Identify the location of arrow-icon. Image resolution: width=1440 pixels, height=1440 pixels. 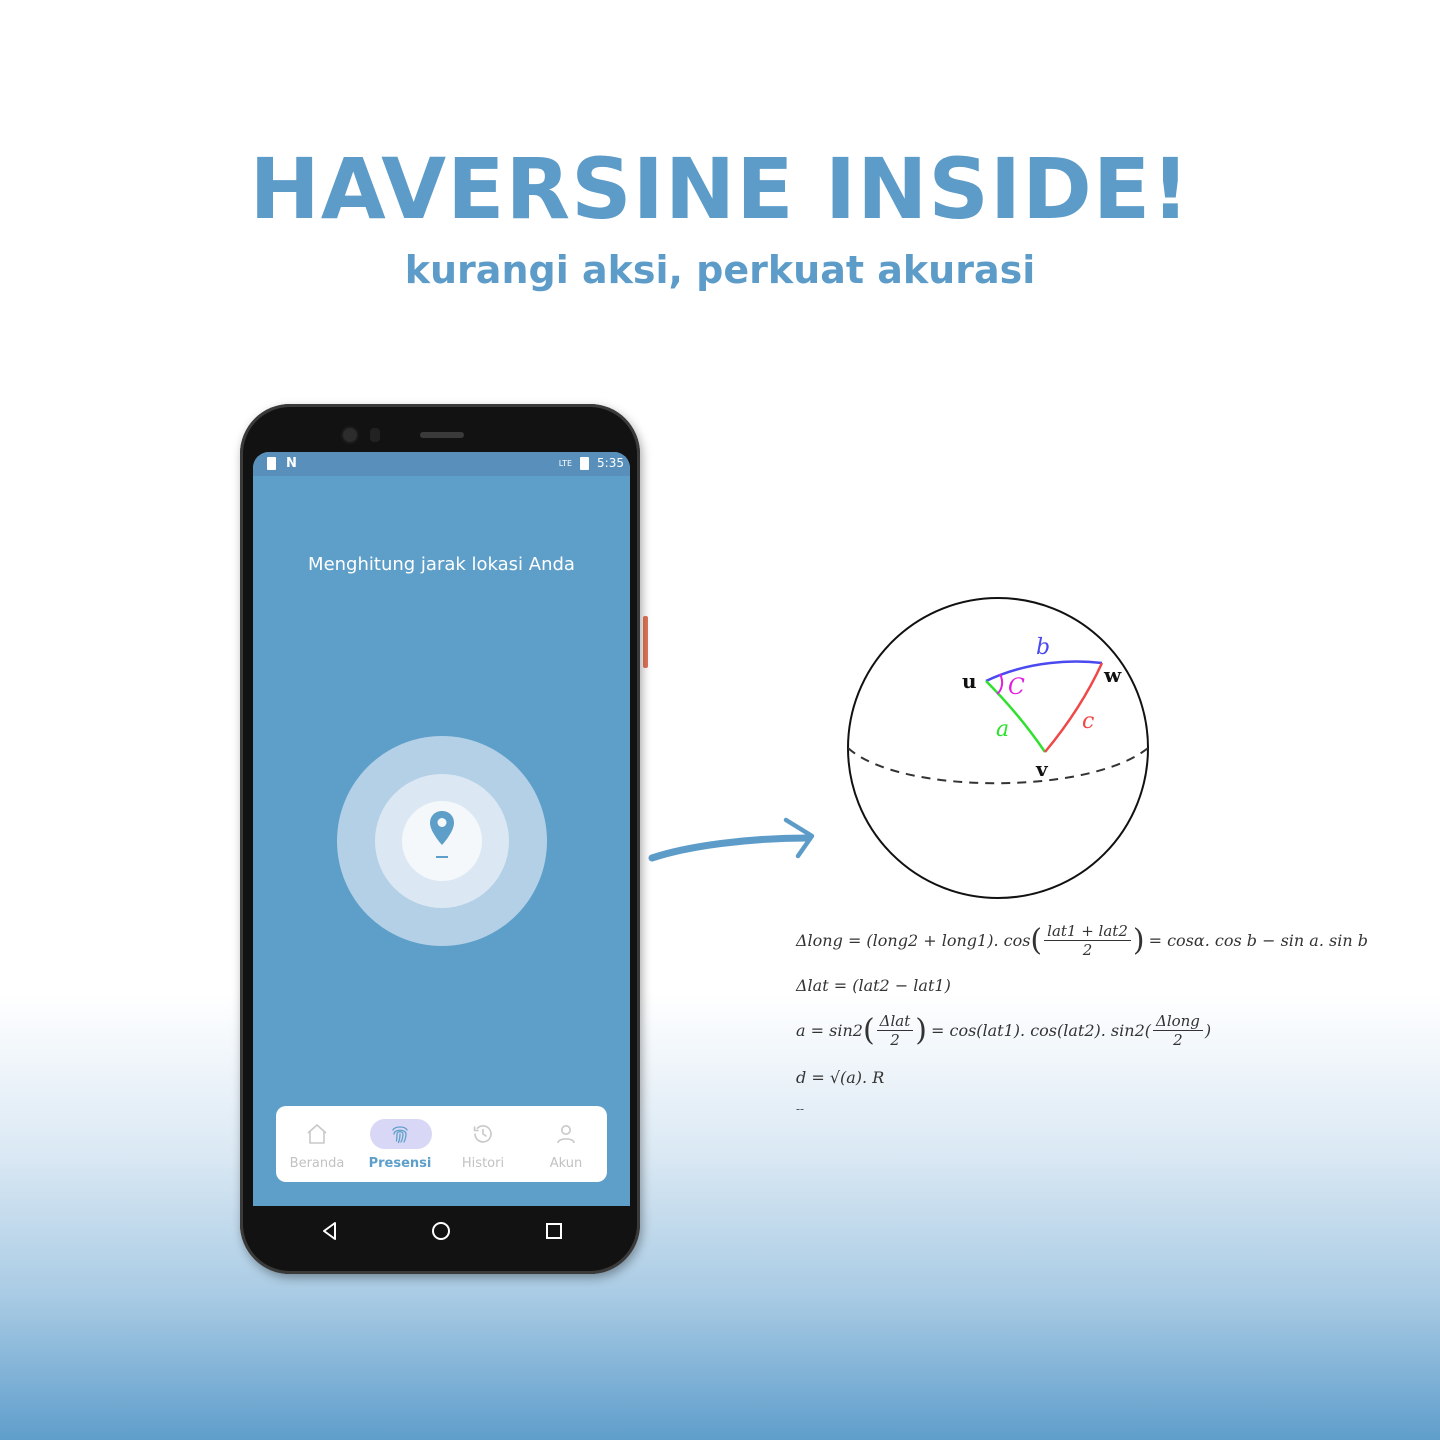
(731, 839).